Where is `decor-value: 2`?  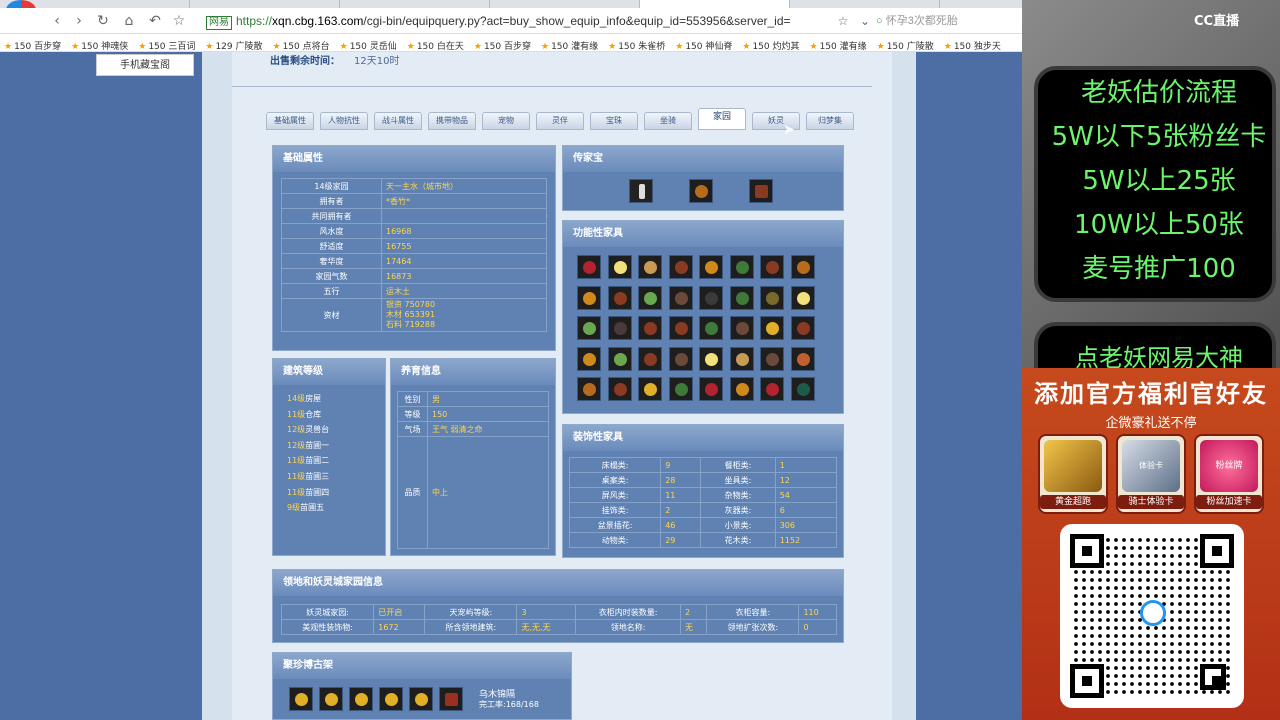
decor-value: 2 is located at coordinates (681, 510).